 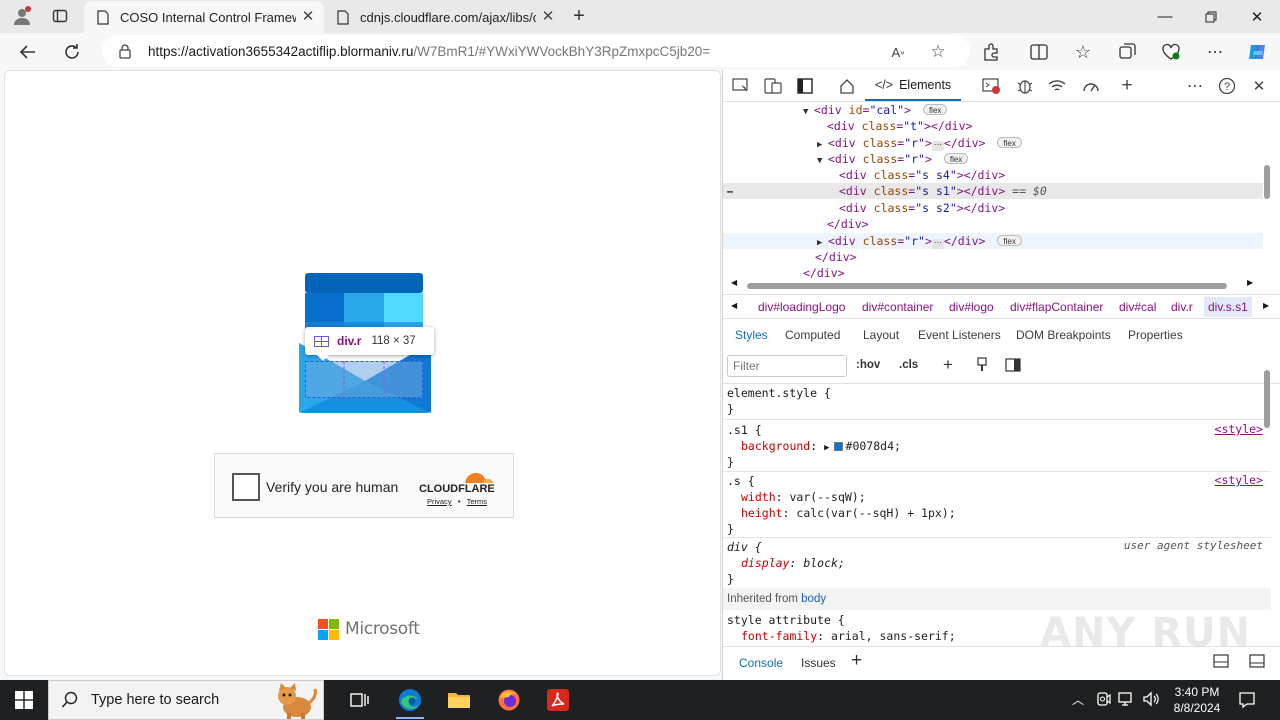 What do you see at coordinates (509, 700) in the screenshot?
I see `firefox-icon` at bounding box center [509, 700].